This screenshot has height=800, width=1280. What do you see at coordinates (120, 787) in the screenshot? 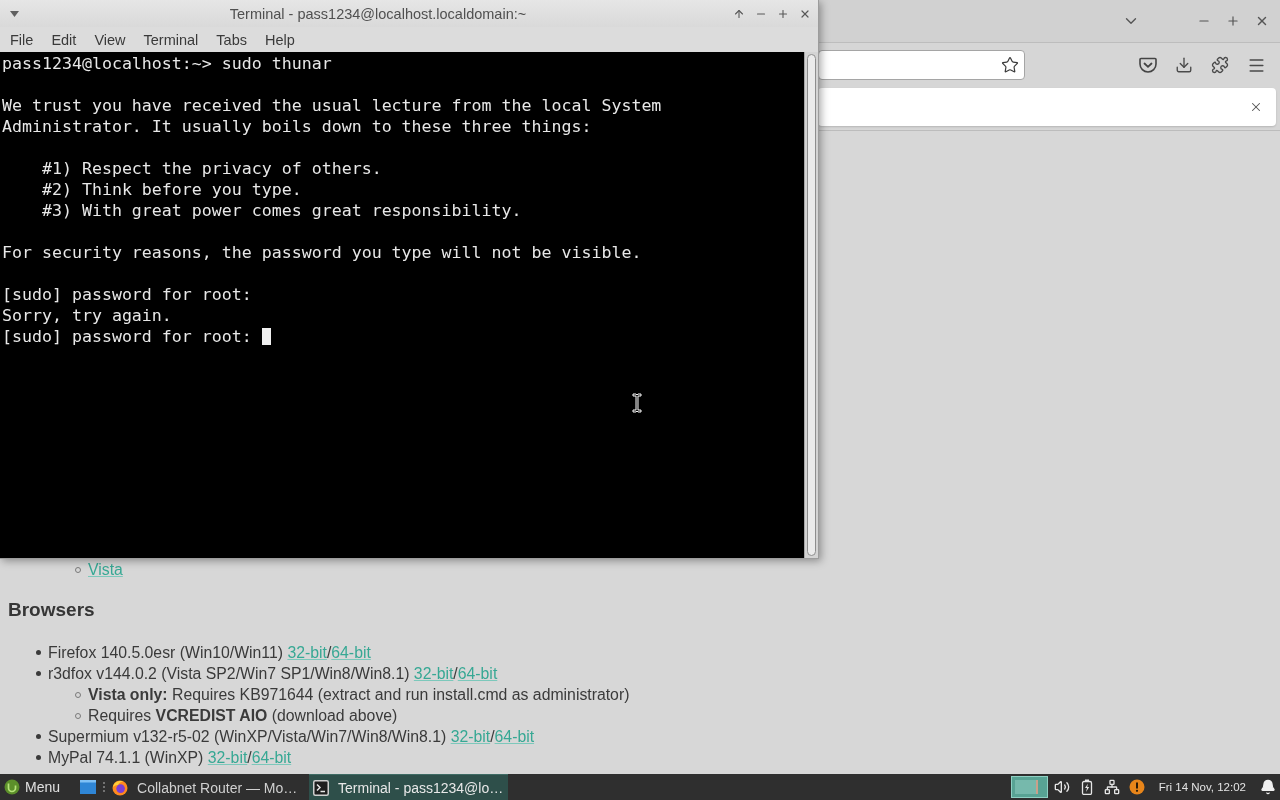
I see `browser-icon` at bounding box center [120, 787].